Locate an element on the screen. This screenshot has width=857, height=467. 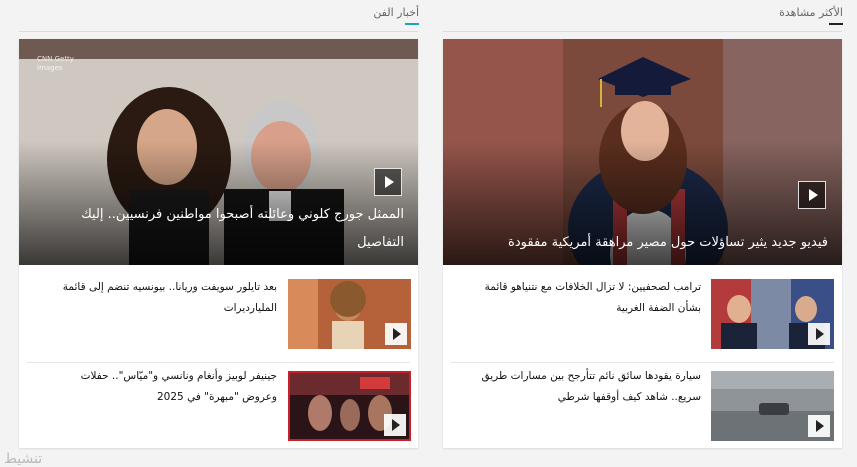
section-title-arts-label: أخبار الفن is located at coordinates (396, 12).